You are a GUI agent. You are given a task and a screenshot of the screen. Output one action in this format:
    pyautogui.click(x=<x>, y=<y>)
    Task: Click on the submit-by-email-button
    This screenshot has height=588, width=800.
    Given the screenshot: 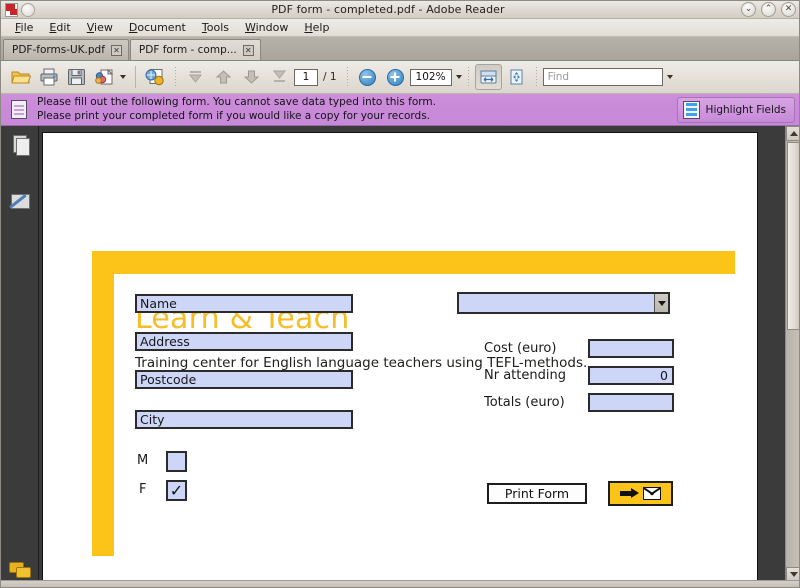 What is the action you would take?
    pyautogui.click(x=640, y=493)
    